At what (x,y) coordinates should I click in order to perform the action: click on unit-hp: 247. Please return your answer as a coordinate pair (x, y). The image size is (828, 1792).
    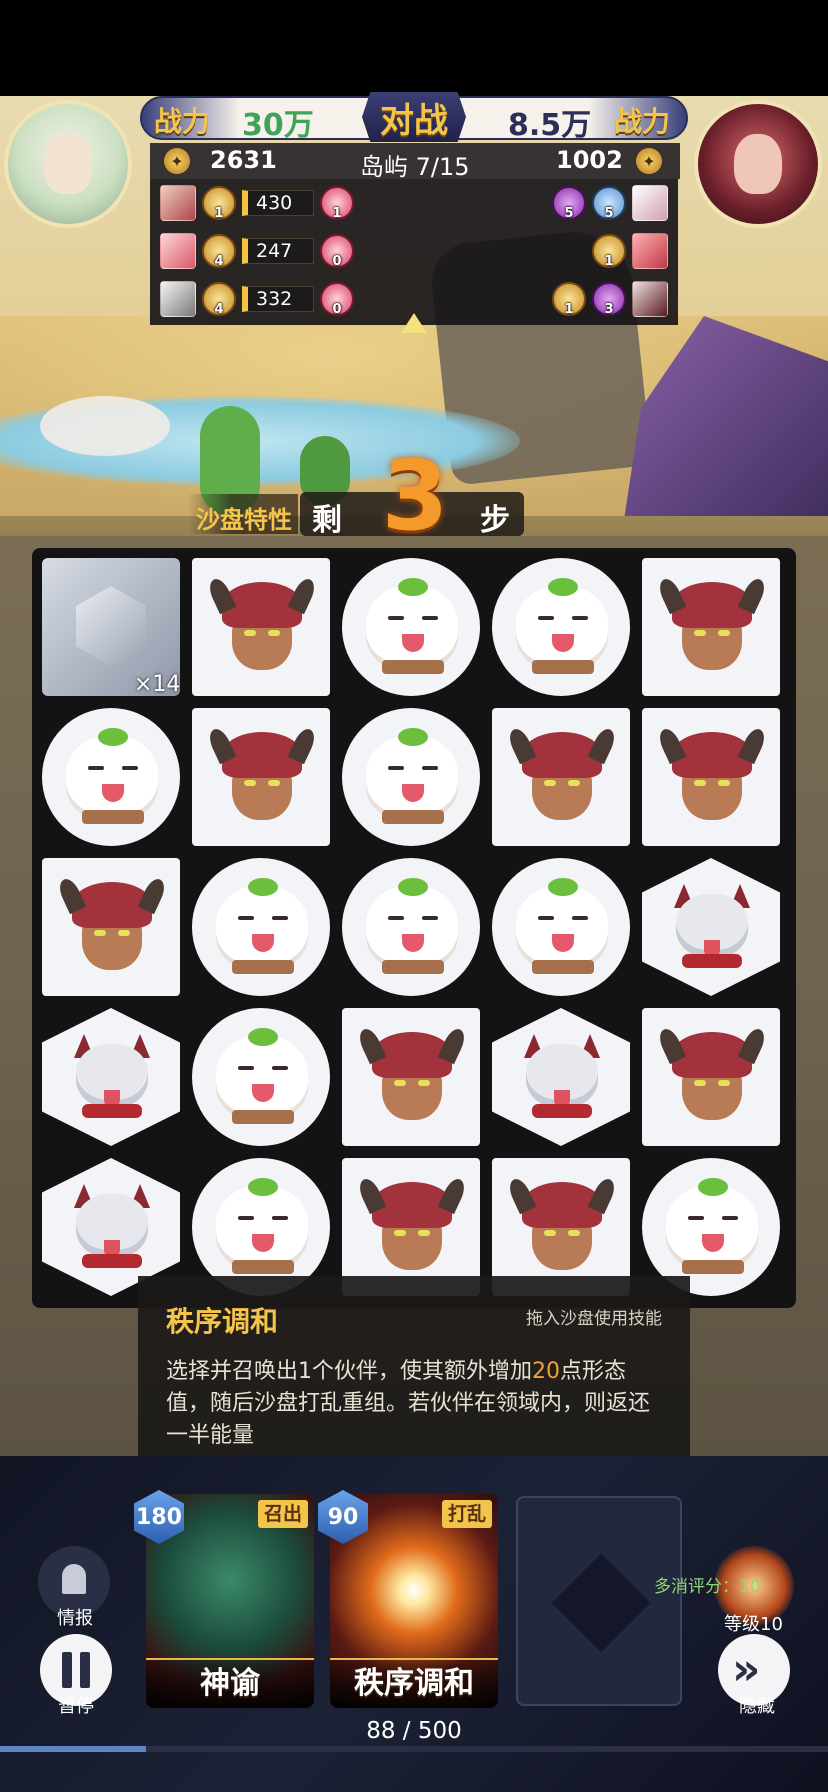
    Looking at the image, I should click on (278, 251).